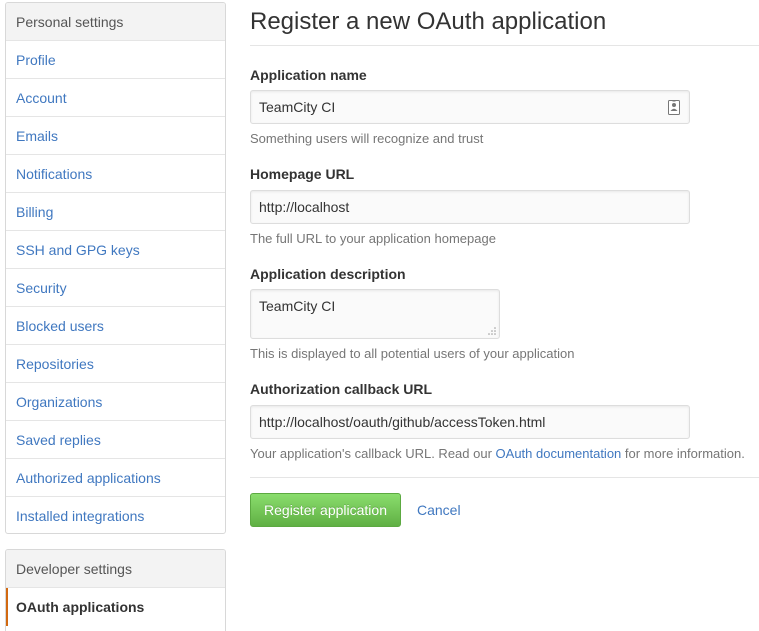  Describe the element at coordinates (308, 75) in the screenshot. I see `application-name-label: Application name` at that location.